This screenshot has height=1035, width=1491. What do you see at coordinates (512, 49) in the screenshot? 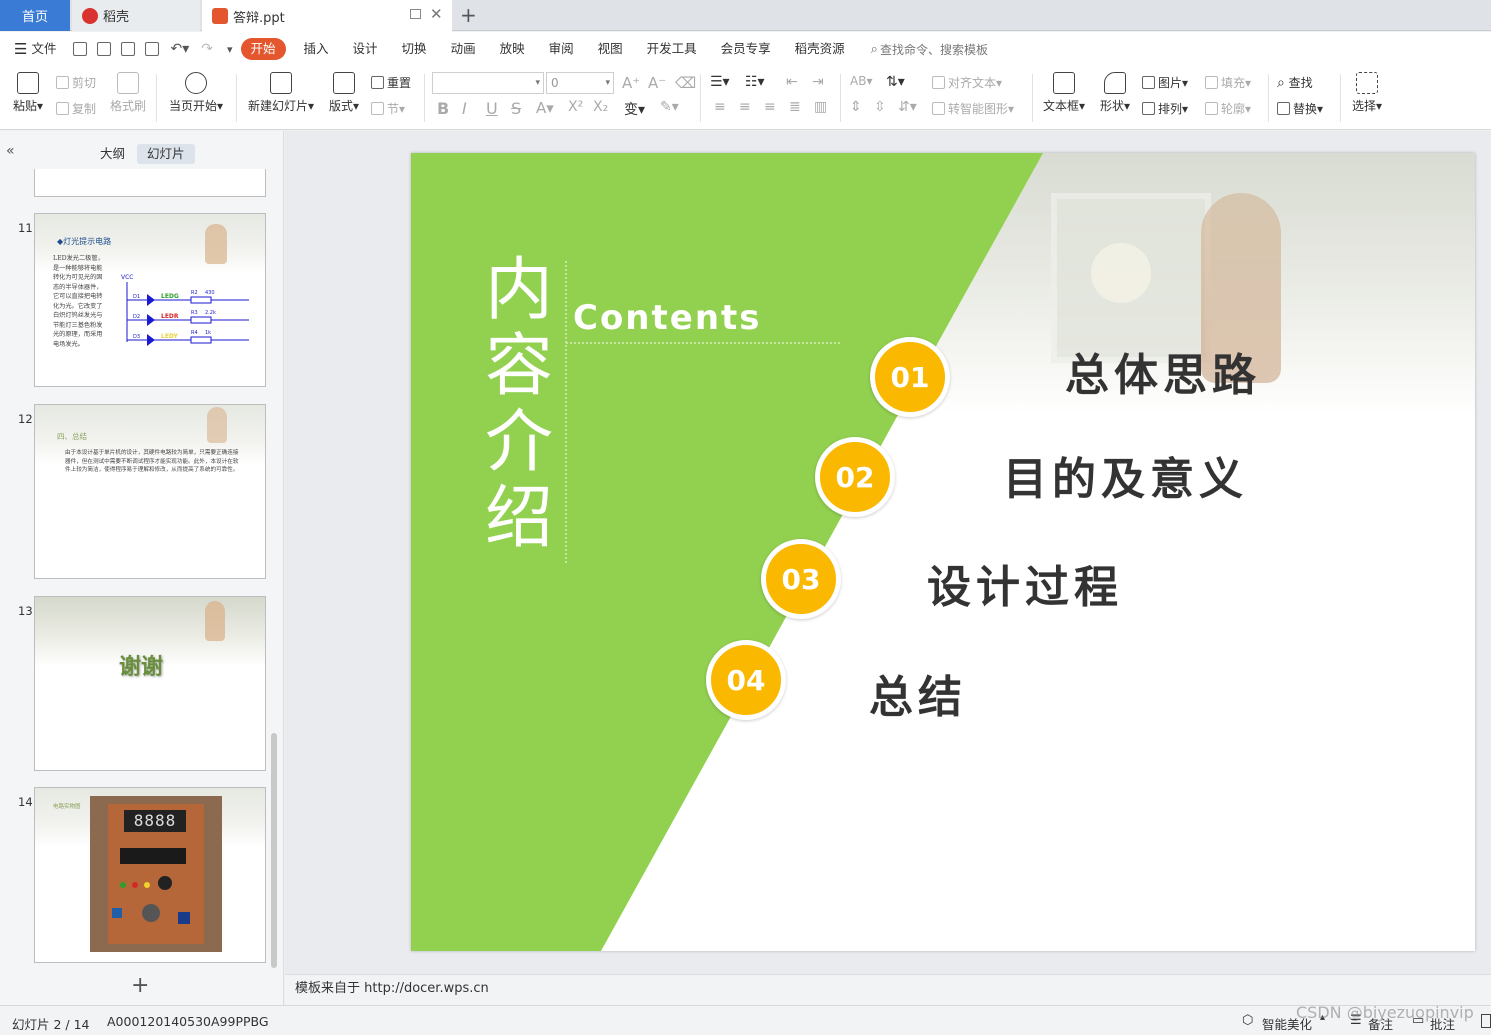
I see `menu-slideshow: 放映` at bounding box center [512, 49].